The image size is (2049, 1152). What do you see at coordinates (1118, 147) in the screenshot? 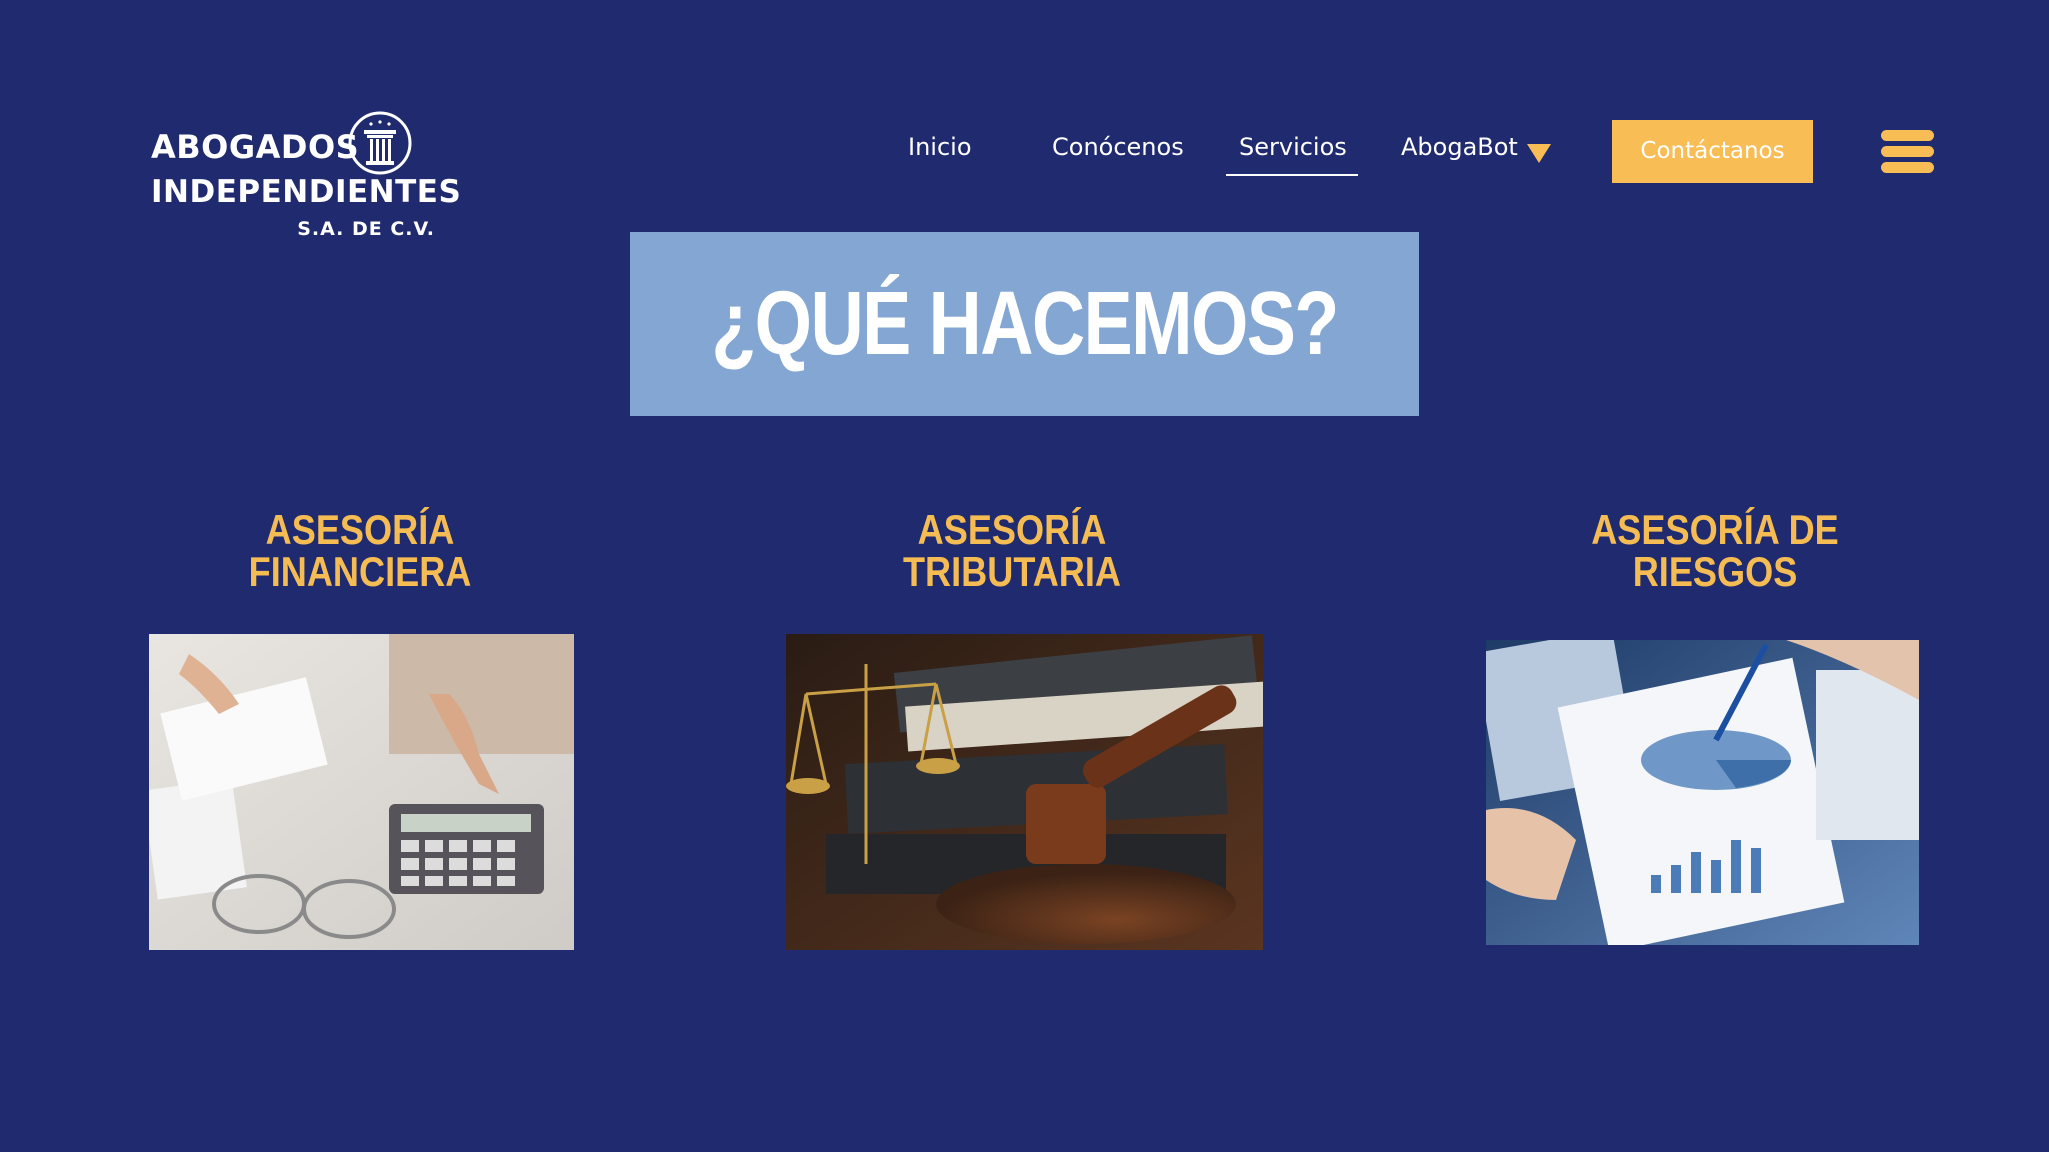
I see `nav-item-conocenos: Conócenos` at bounding box center [1118, 147].